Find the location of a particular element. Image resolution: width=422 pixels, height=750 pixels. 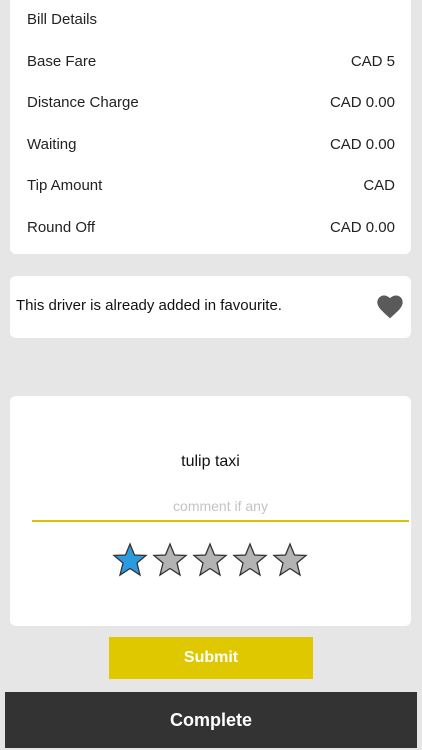

bill-row-value: CAD is located at coordinates (379, 185).